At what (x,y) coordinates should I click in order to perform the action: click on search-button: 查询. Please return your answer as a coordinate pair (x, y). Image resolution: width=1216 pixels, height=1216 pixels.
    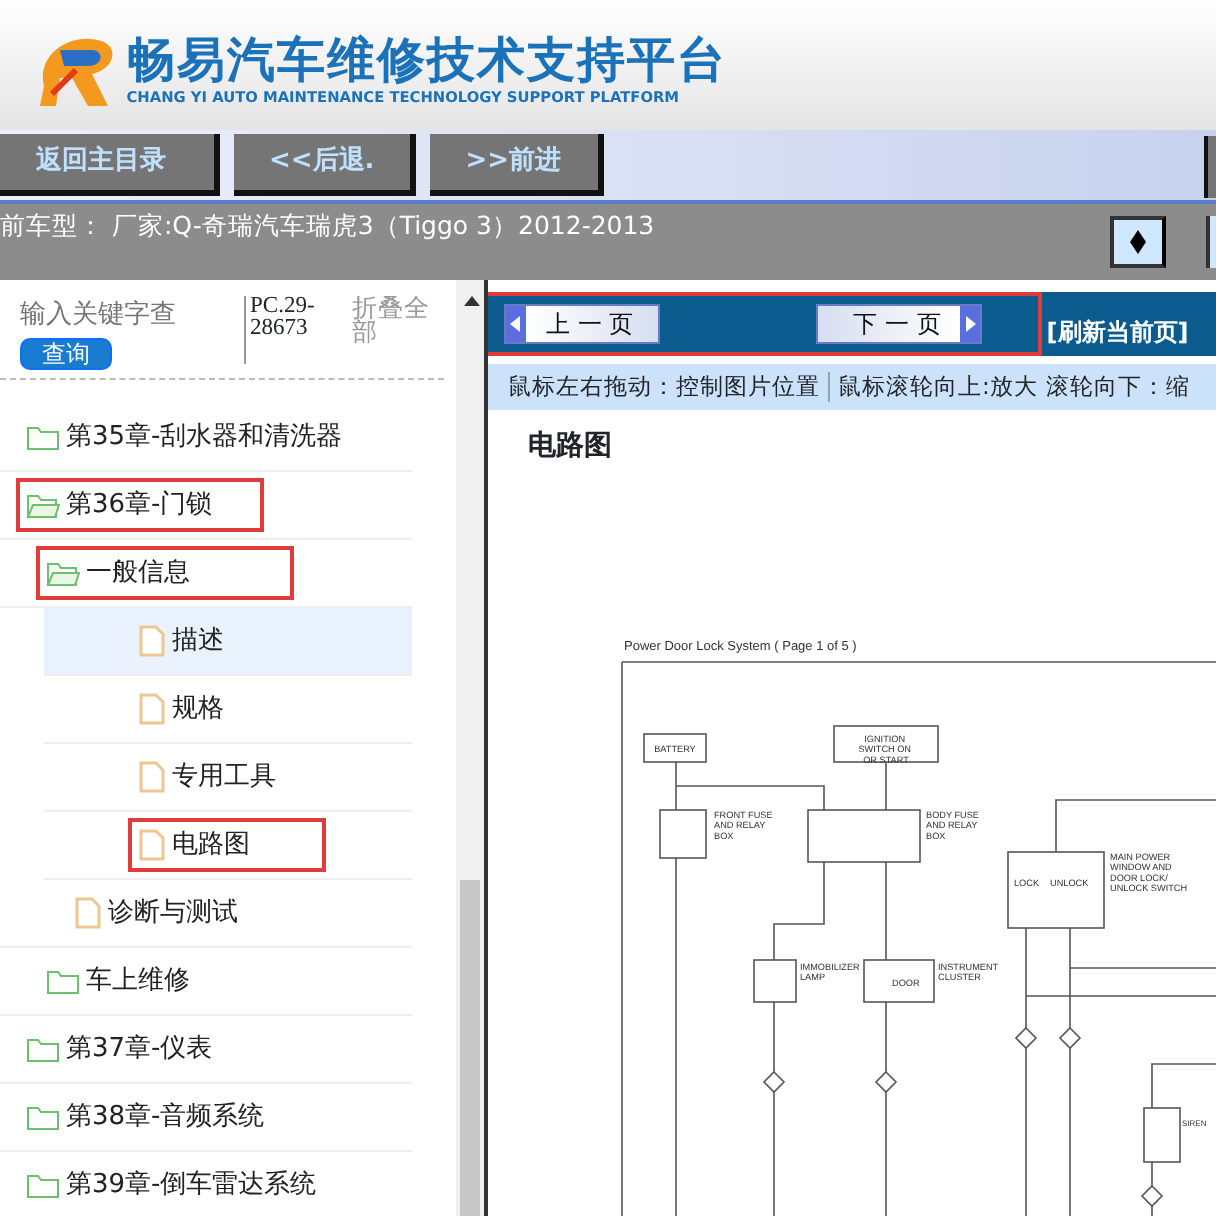
    Looking at the image, I should click on (66, 353).